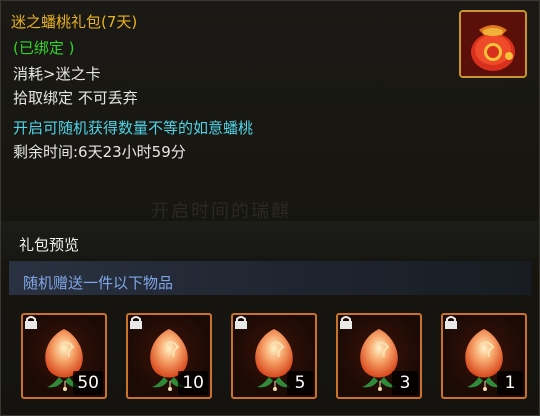 The width and height of the screenshot is (540, 416). What do you see at coordinates (300, 383) in the screenshot?
I see `item-quantity: 5` at bounding box center [300, 383].